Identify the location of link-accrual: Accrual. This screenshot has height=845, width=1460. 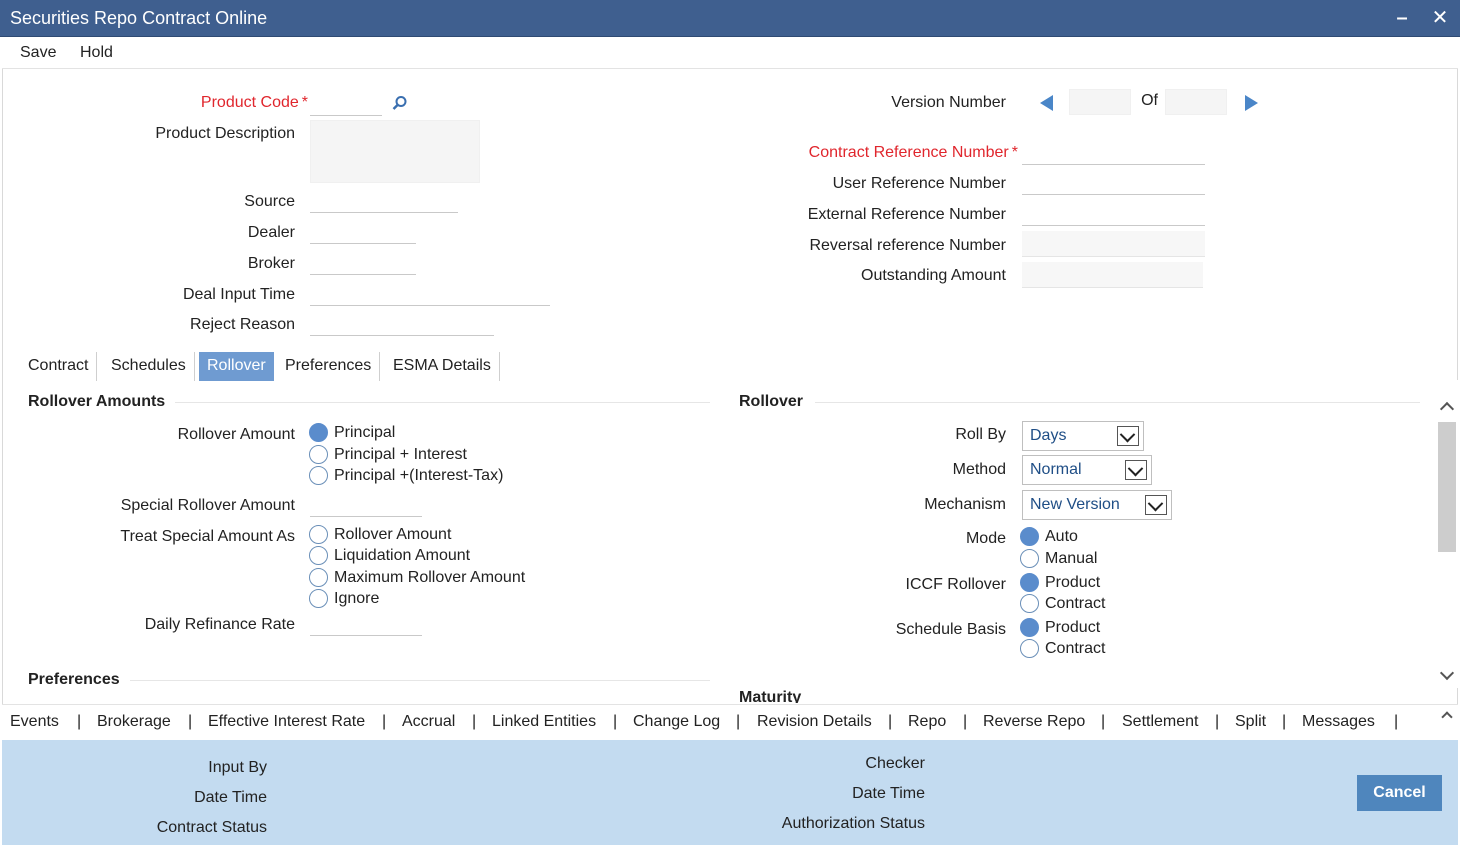
(428, 722).